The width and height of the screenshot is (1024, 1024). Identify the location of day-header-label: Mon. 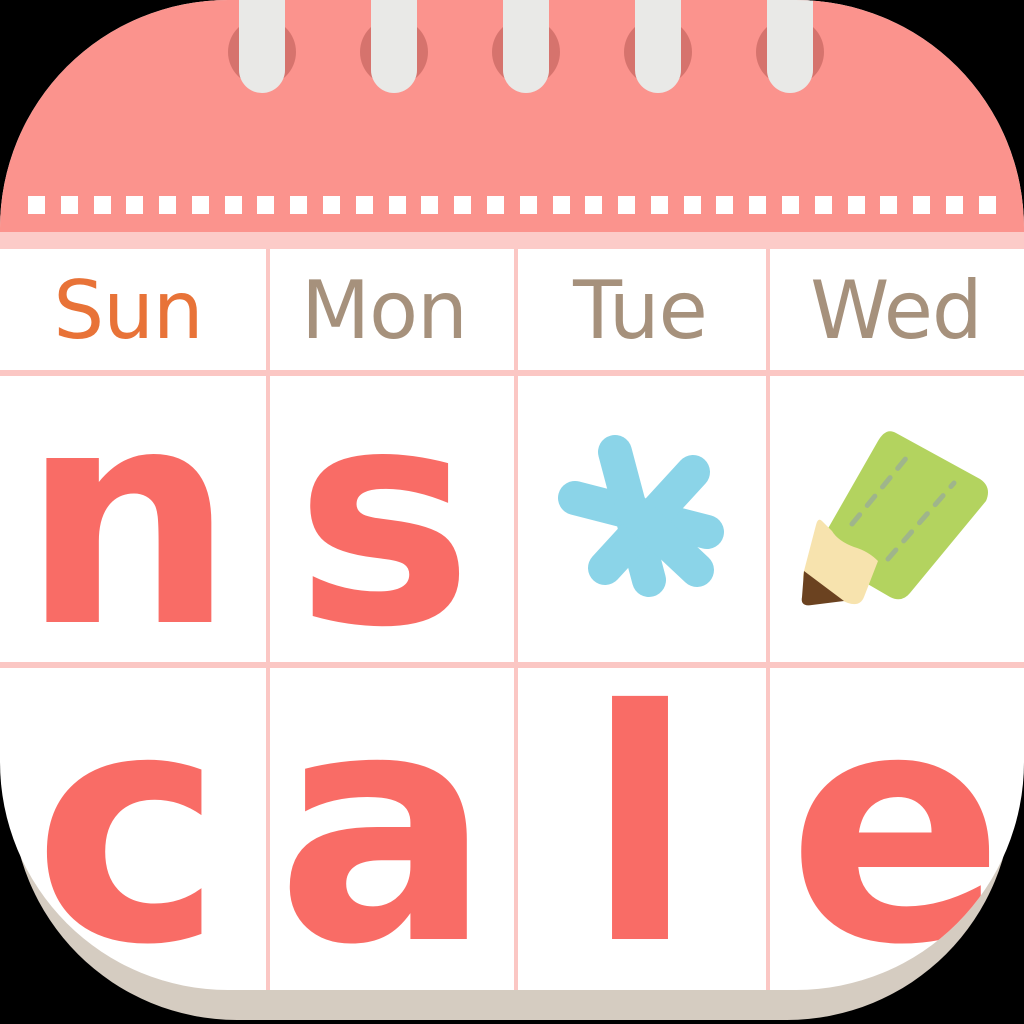
(384, 310).